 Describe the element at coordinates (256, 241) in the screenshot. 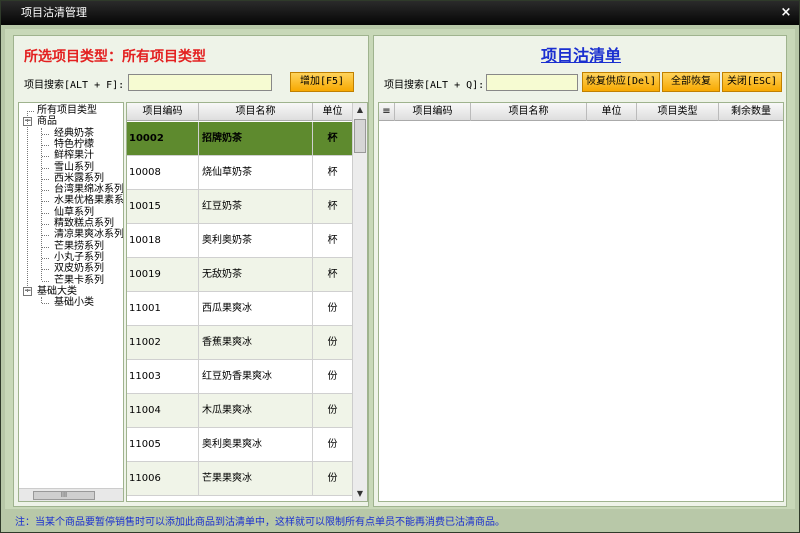

I see `cell-item-name: 奥利奥奶茶` at that location.